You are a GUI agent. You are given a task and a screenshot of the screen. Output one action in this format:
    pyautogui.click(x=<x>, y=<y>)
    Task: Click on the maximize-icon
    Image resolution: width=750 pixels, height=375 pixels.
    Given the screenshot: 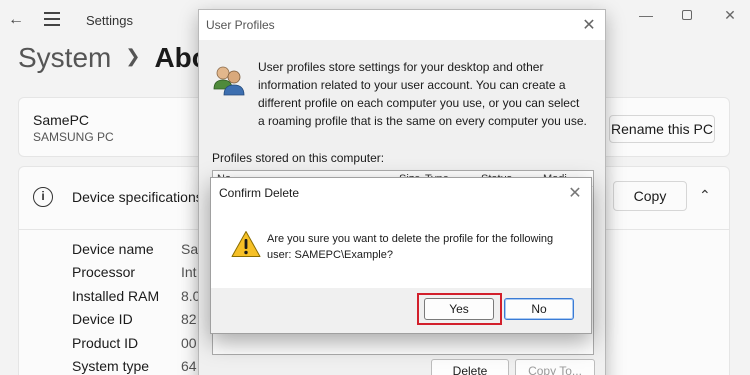 What is the action you would take?
    pyautogui.click(x=687, y=15)
    